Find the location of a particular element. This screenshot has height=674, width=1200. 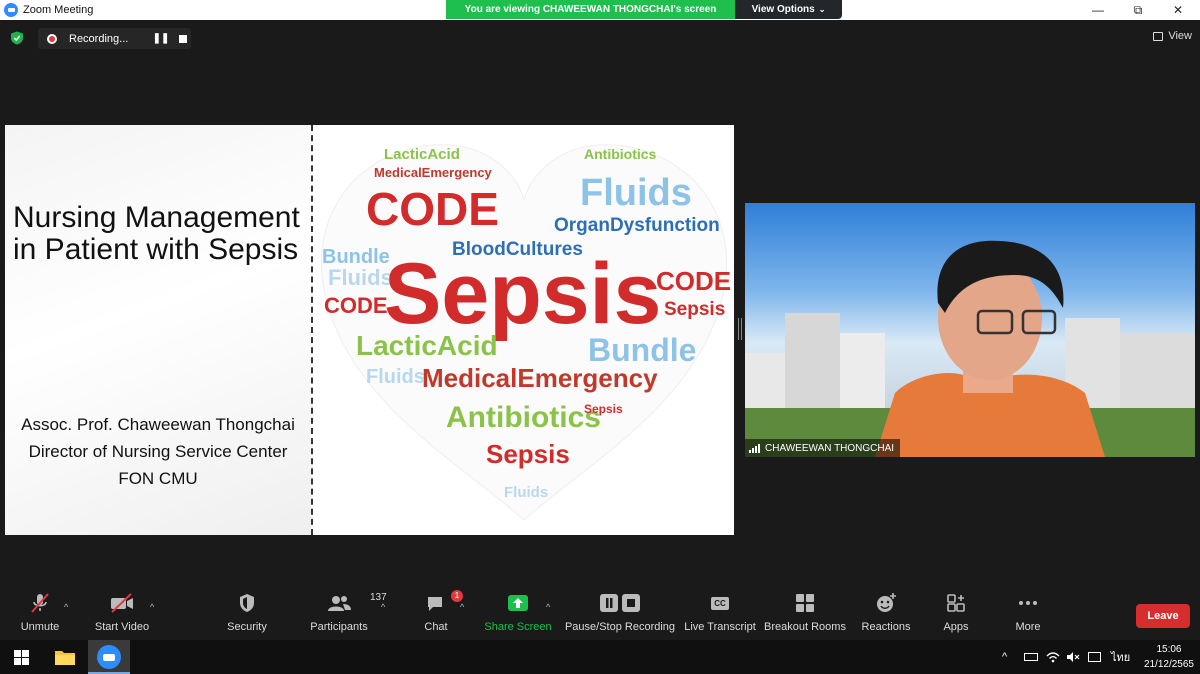

close-button: ✕ is located at coordinates (1178, 10).